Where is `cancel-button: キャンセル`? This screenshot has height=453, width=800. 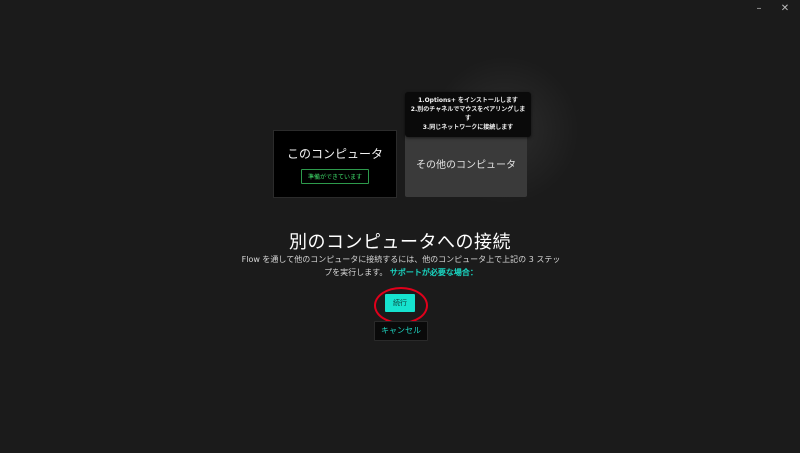 cancel-button: キャンセル is located at coordinates (401, 331).